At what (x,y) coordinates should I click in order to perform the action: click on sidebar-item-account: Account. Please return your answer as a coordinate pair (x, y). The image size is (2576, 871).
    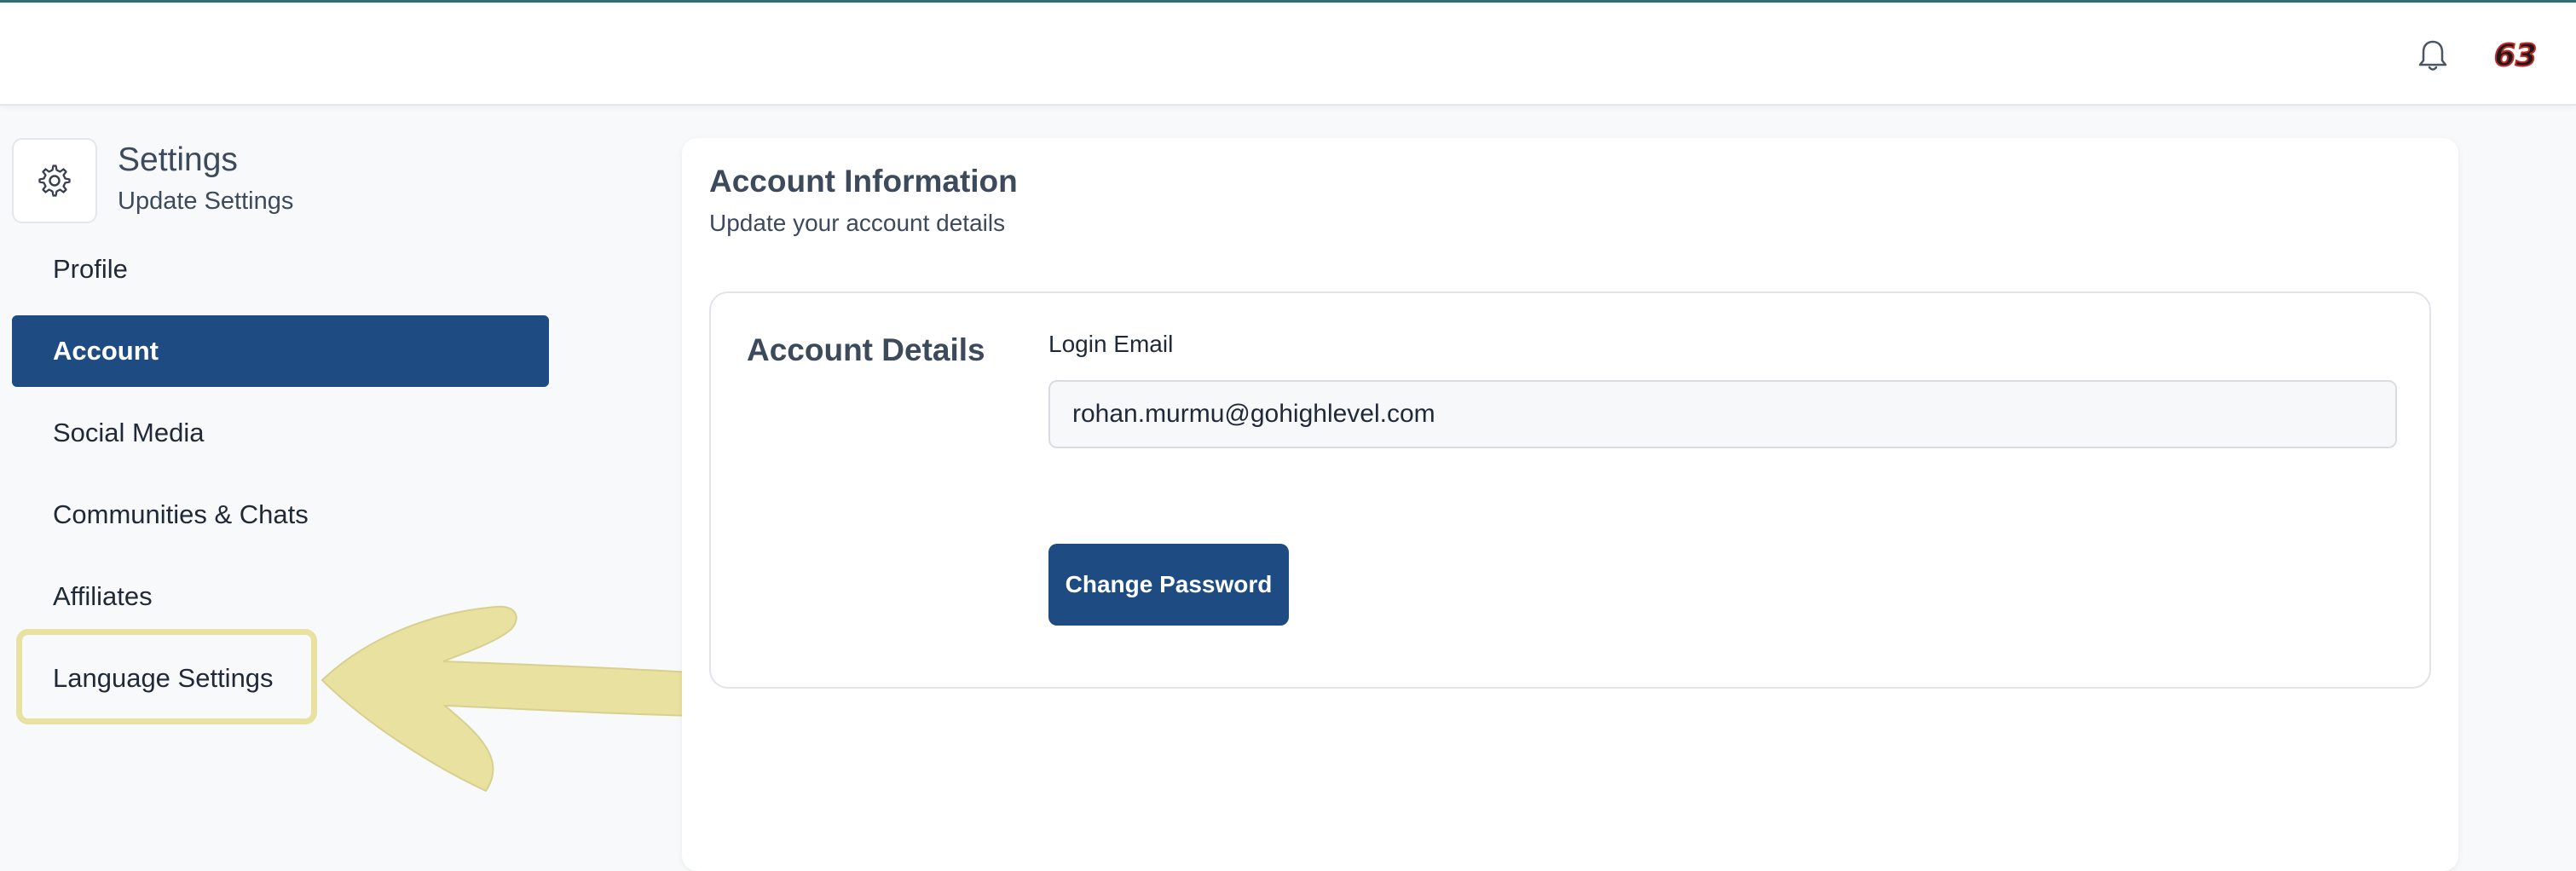
    Looking at the image, I should click on (280, 351).